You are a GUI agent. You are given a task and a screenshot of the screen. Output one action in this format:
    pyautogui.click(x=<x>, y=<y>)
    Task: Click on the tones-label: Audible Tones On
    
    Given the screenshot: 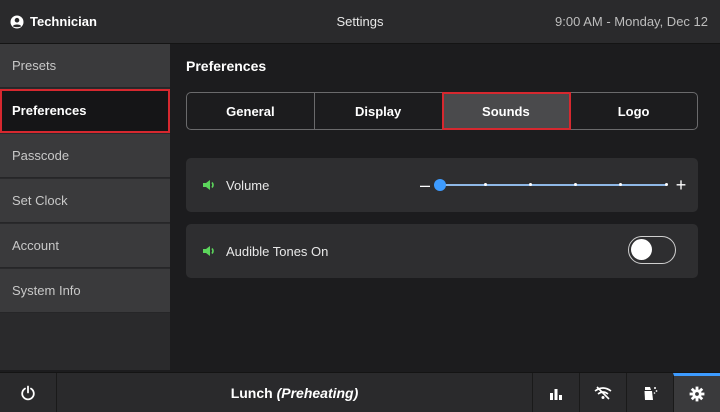 What is the action you would take?
    pyautogui.click(x=277, y=251)
    